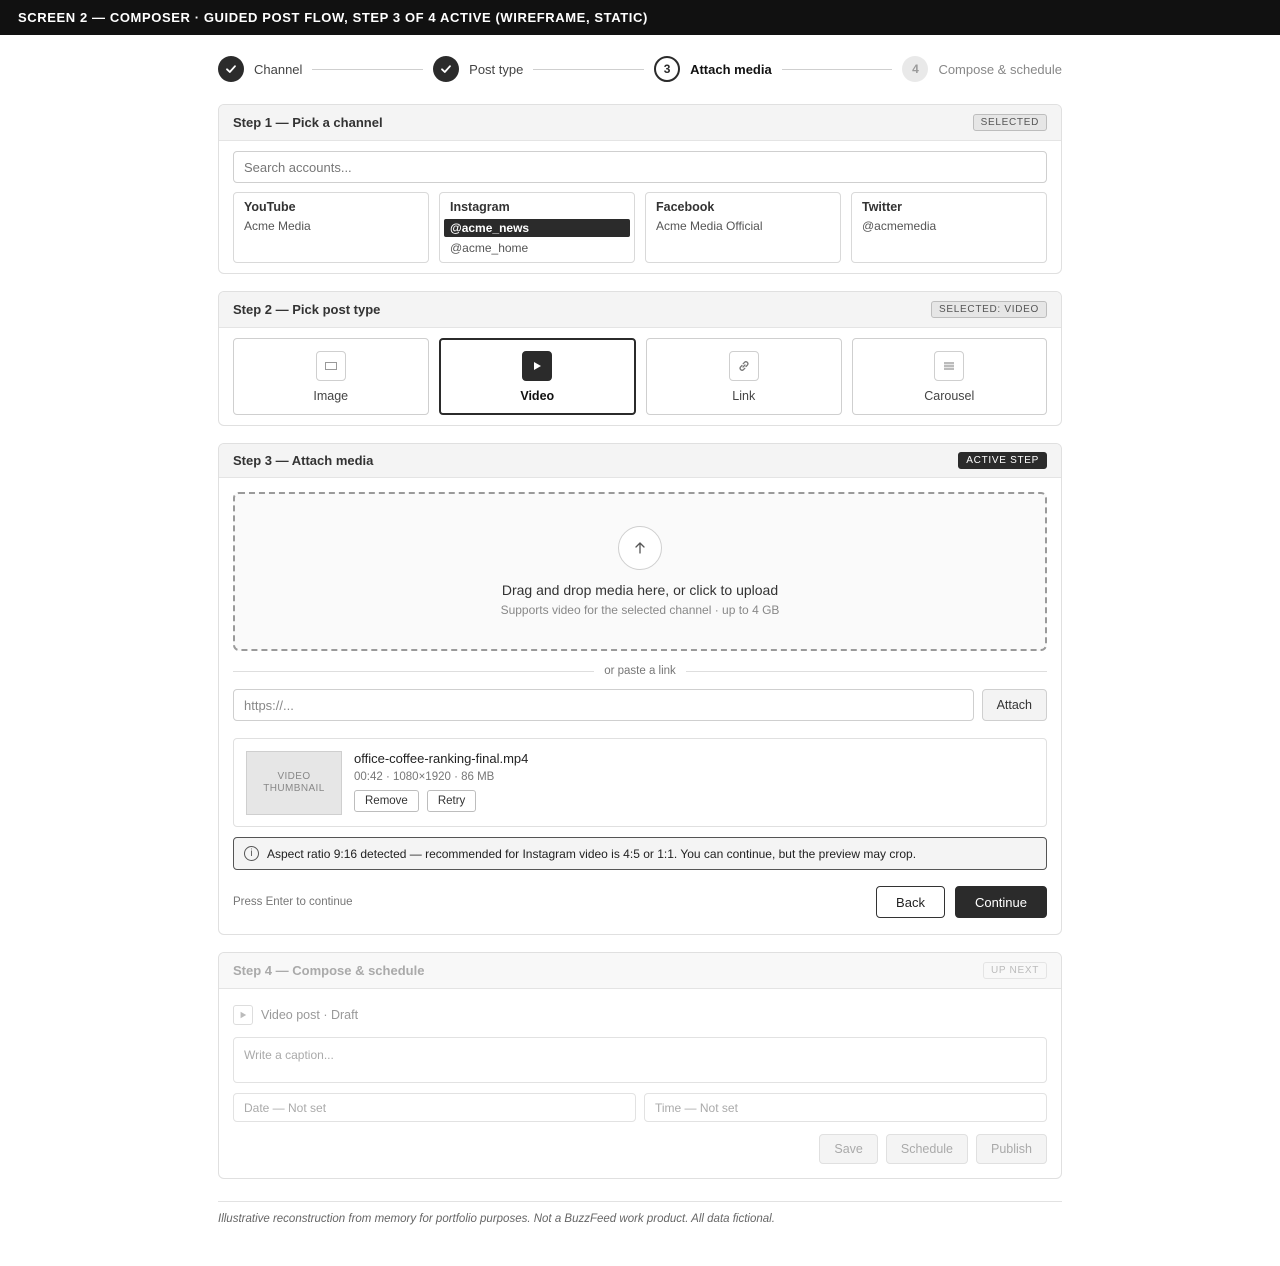 The width and height of the screenshot is (1280, 1266). What do you see at coordinates (882, 207) in the screenshot?
I see `channel-name: Twitter` at bounding box center [882, 207].